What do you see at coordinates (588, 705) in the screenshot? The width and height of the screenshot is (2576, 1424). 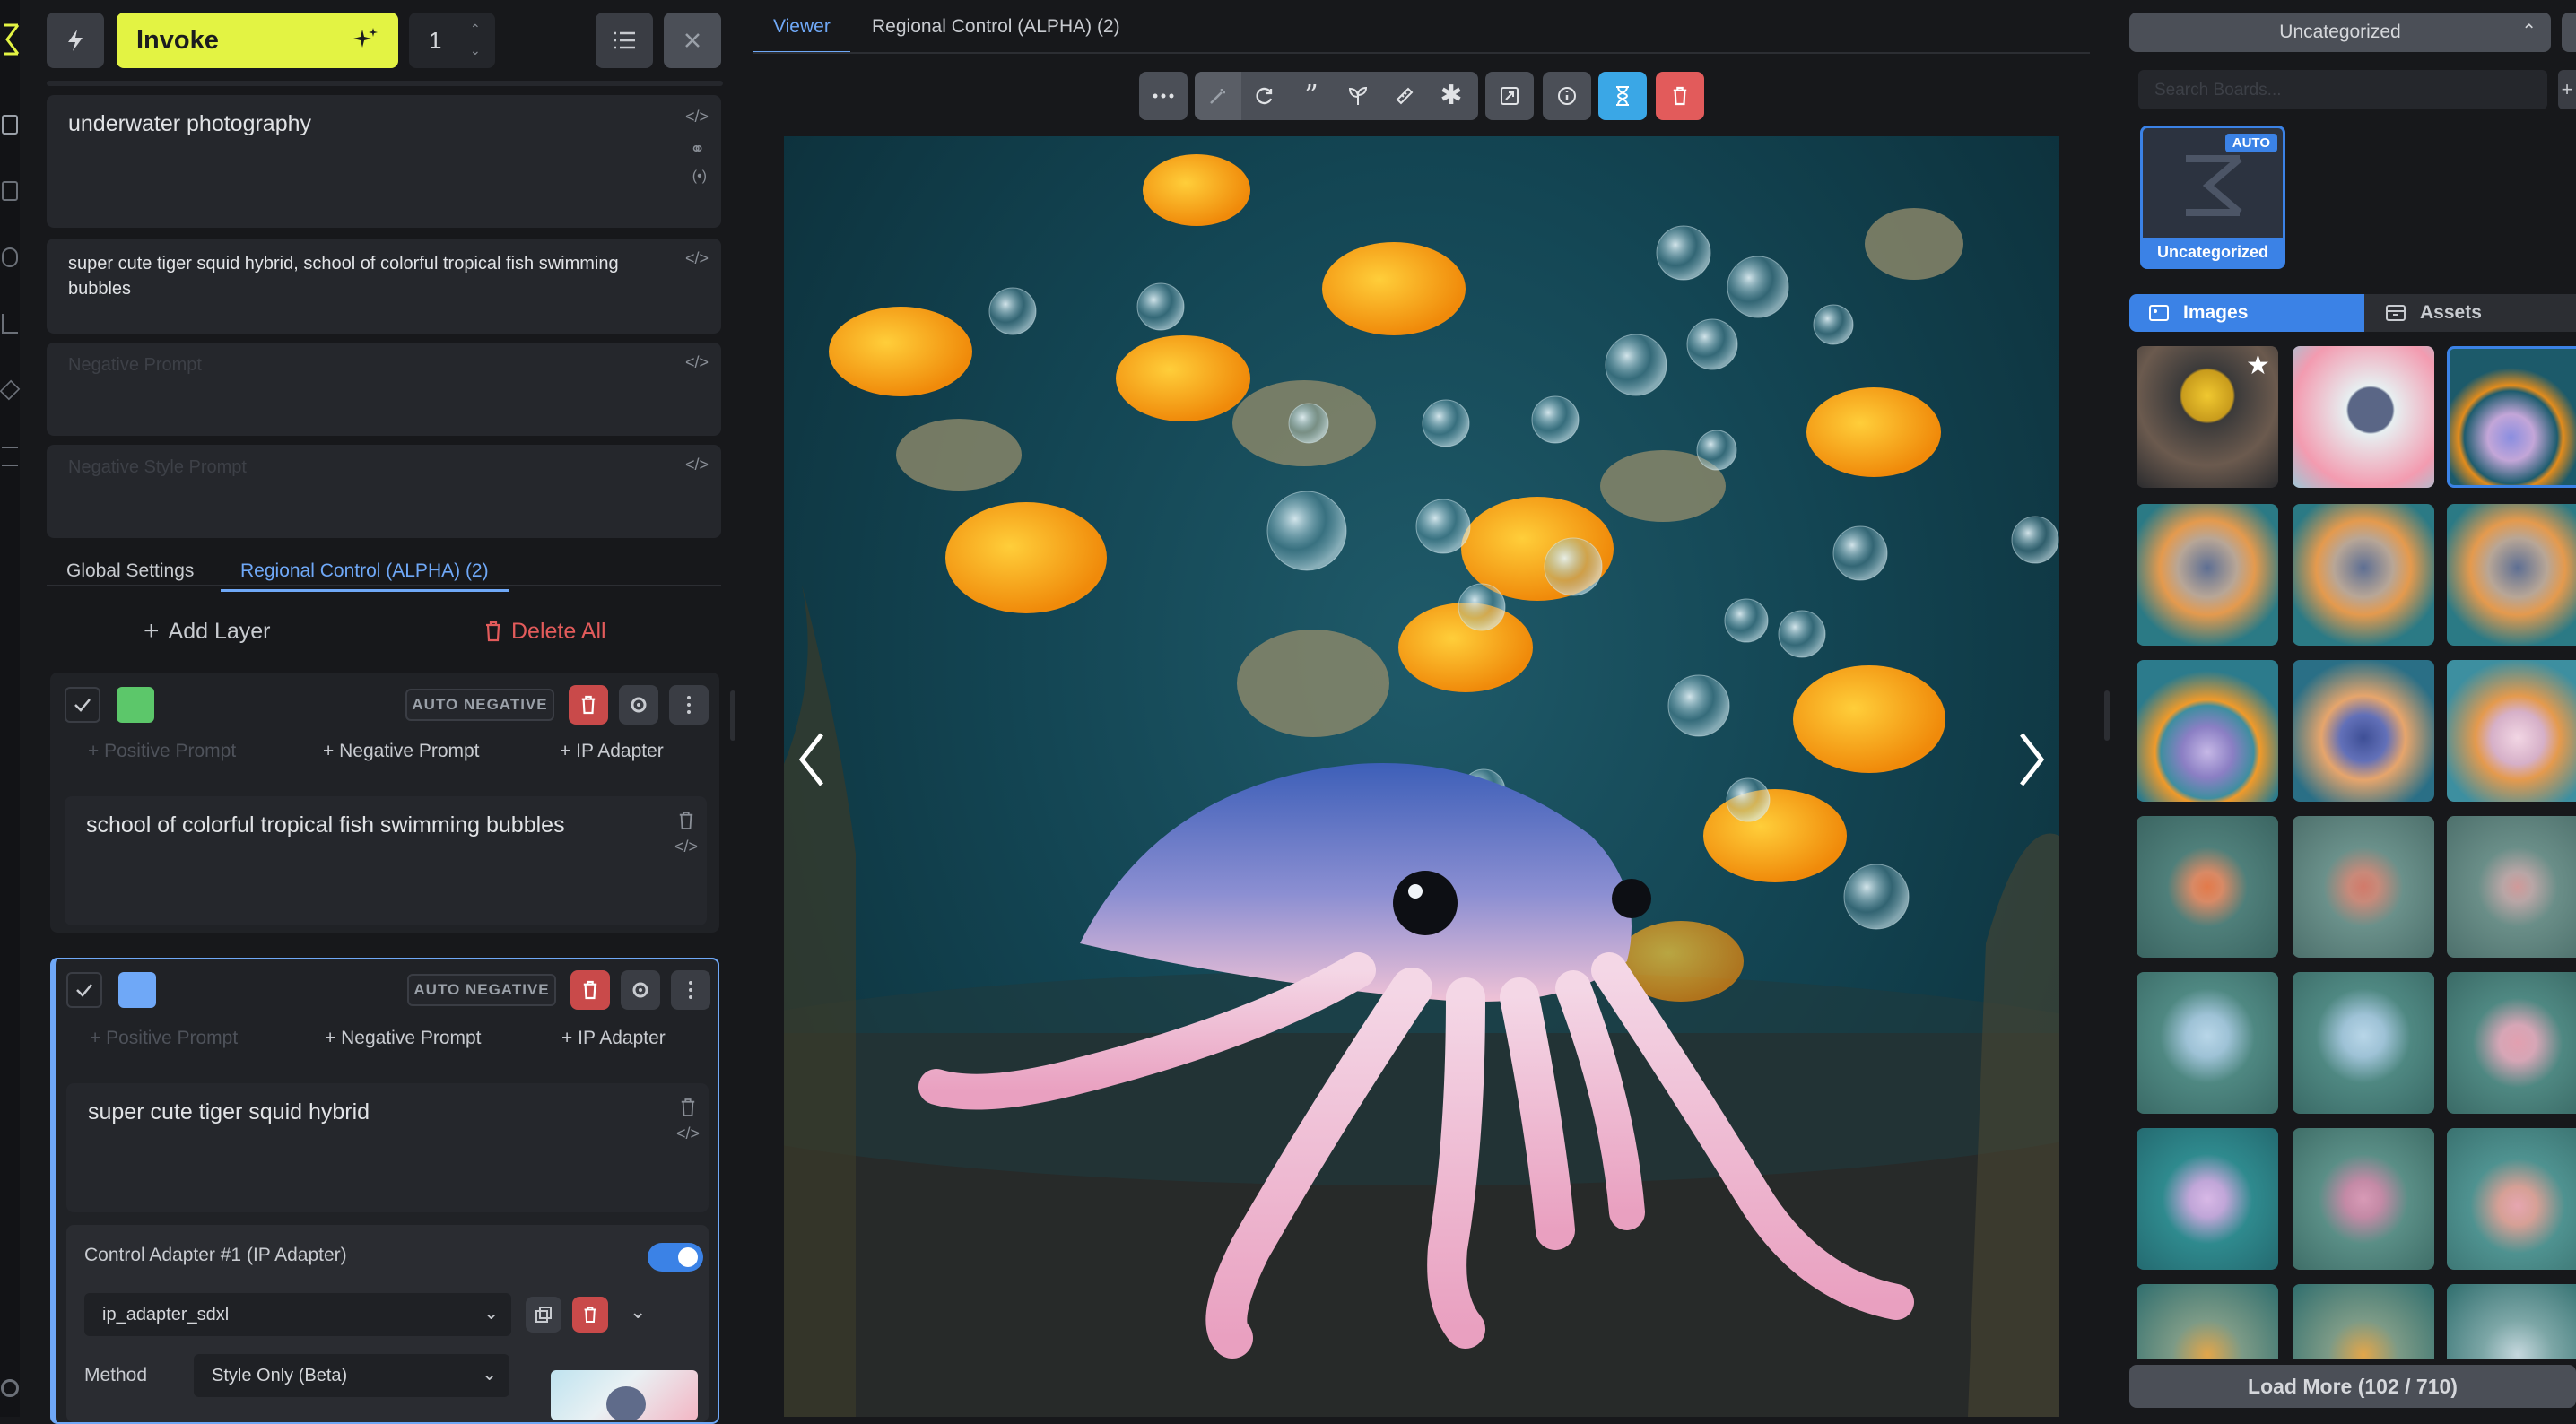 I see `delete-layer-button` at bounding box center [588, 705].